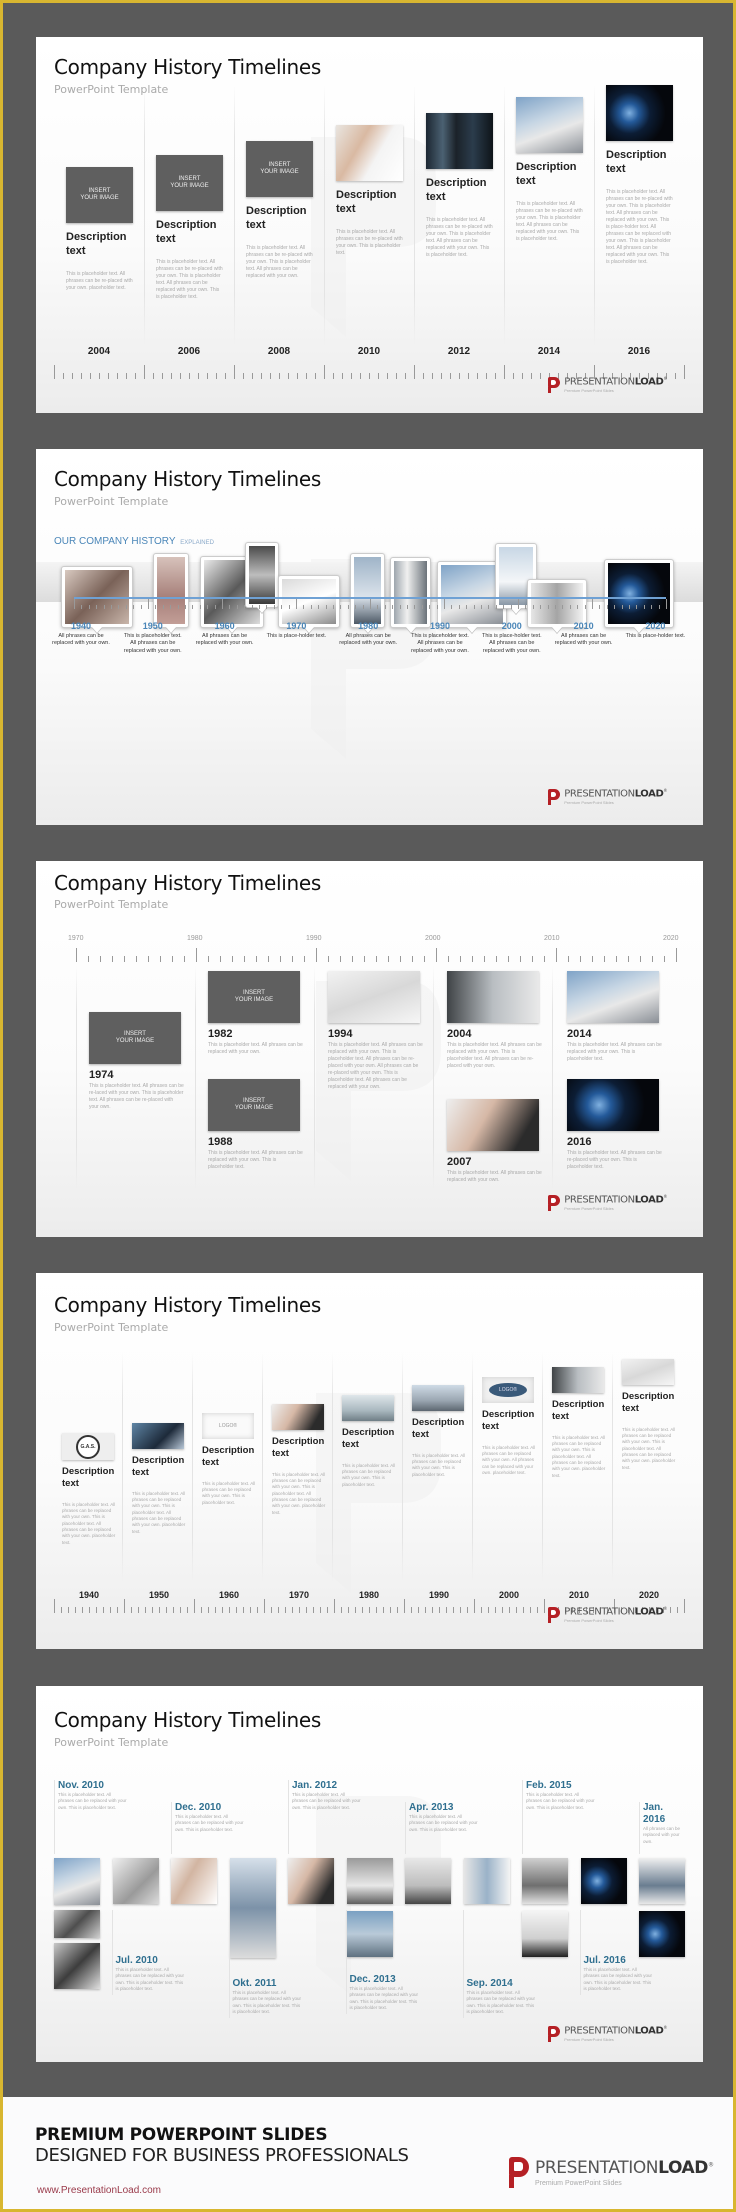 This screenshot has height=2212, width=736. I want to click on photo-camera-lens-image, so click(639, 593).